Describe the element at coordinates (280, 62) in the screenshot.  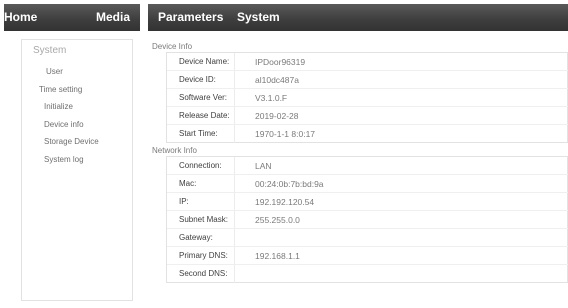
I see `row-value: IPDoor96319` at that location.